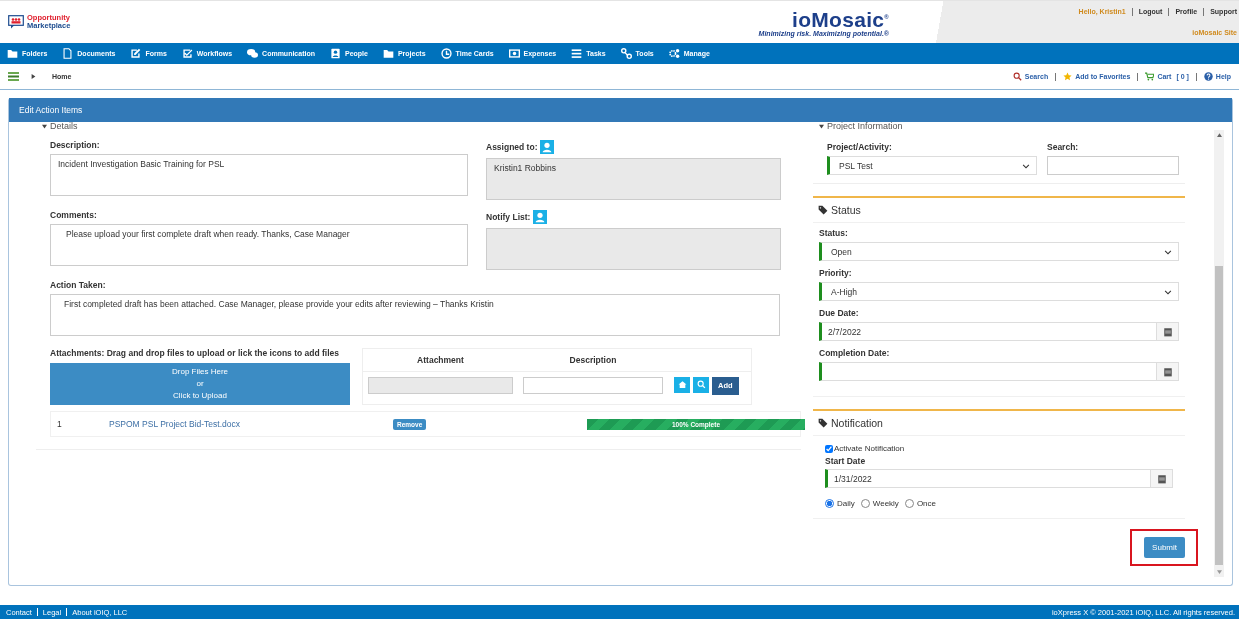 This screenshot has height=619, width=1239. I want to click on action-taken-field: First completed draft has been attached. Case Manager, please provide your edits after reviewing – Thanks Kristin, so click(415, 315).